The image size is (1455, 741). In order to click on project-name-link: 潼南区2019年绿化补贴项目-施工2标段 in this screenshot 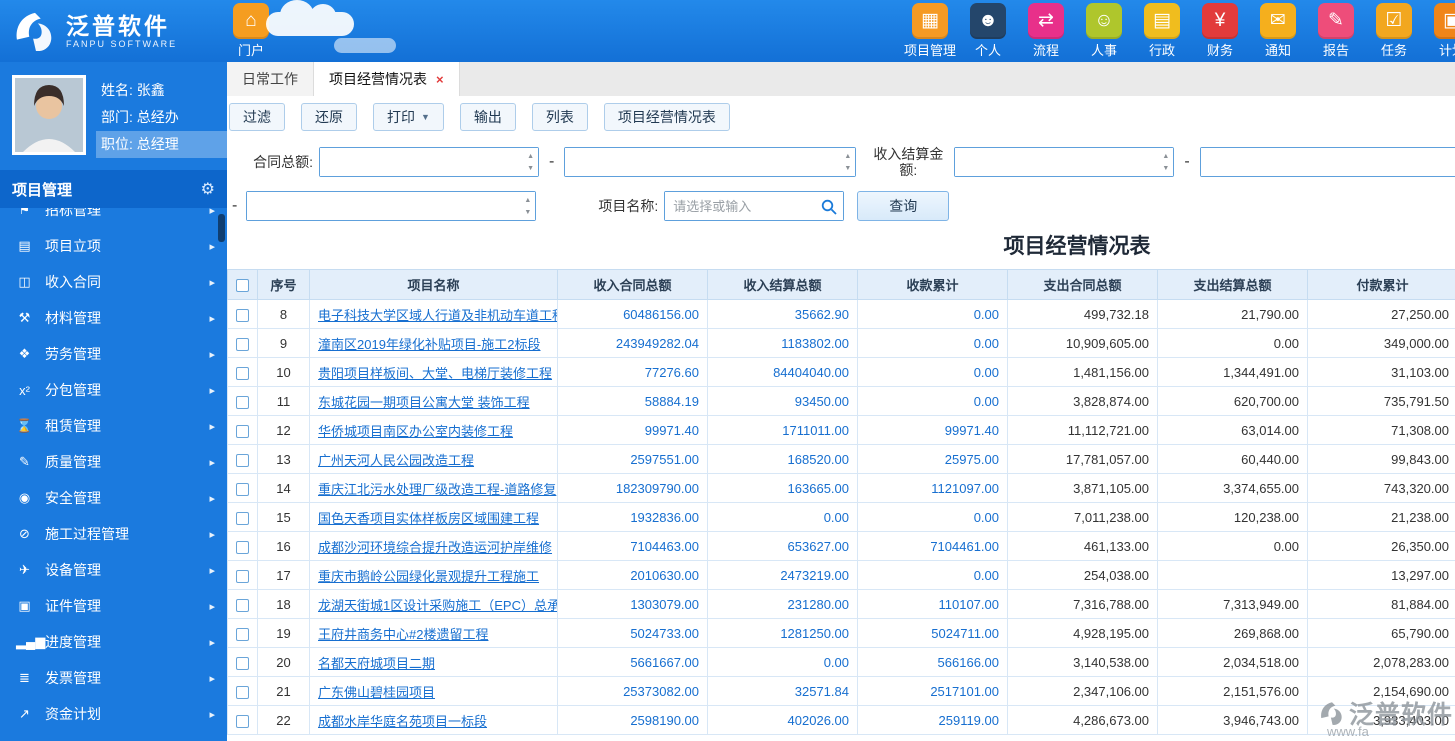, I will do `click(429, 344)`.